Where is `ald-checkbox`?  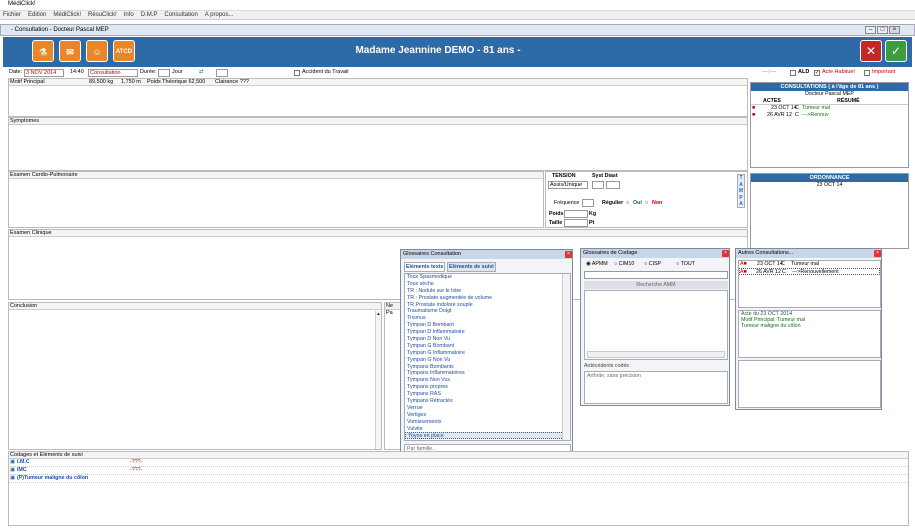 ald-checkbox is located at coordinates (793, 73).